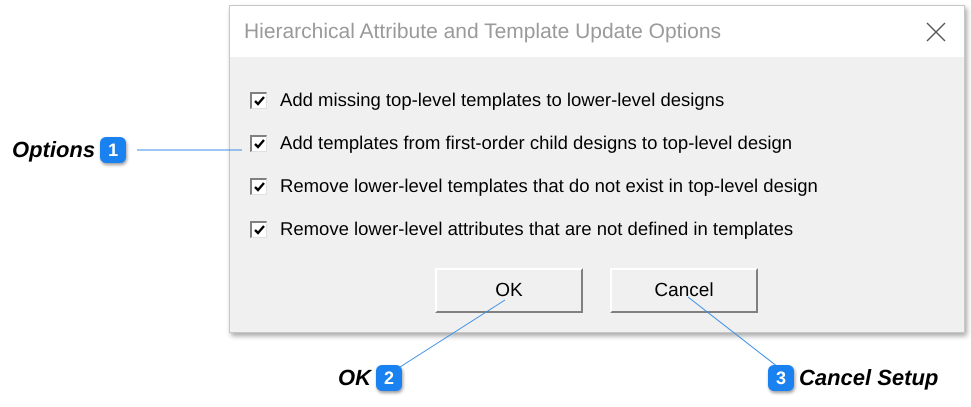 This screenshot has width=971, height=407. Describe the element at coordinates (684, 290) in the screenshot. I see `cancel-button: Cancel` at that location.